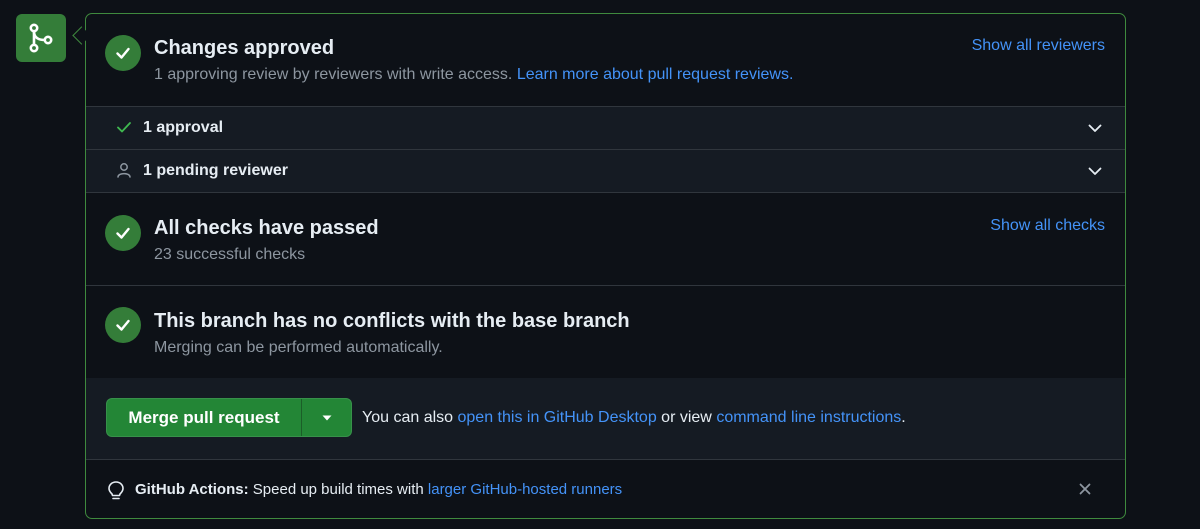  What do you see at coordinates (557, 417) in the screenshot?
I see `github-desktop-link: open this in GitHub Desktop` at bounding box center [557, 417].